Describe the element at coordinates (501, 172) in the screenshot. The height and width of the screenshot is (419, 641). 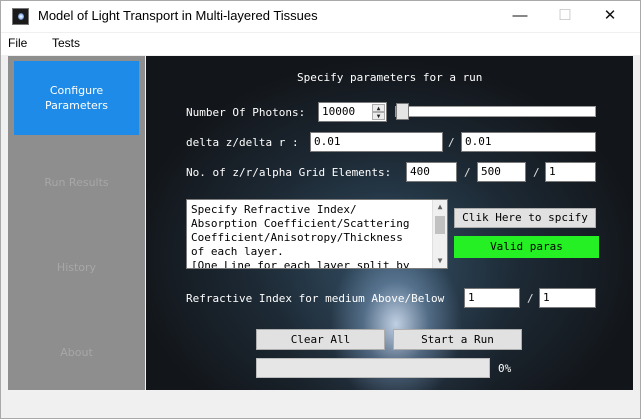
I see `grid-r-input: 500` at that location.